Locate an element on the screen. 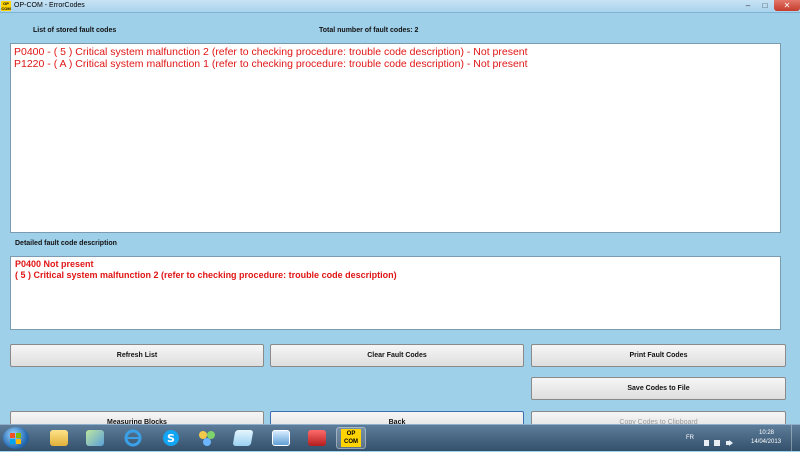  opcom-icon: OP COM is located at coordinates (351, 438).